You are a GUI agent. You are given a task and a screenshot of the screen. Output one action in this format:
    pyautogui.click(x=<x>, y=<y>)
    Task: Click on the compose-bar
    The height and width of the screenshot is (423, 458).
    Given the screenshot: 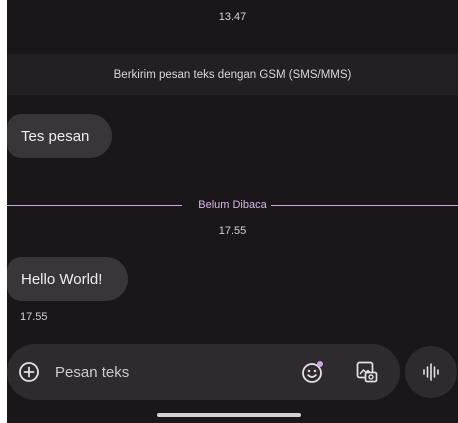 What is the action you would take?
    pyautogui.click(x=203, y=372)
    